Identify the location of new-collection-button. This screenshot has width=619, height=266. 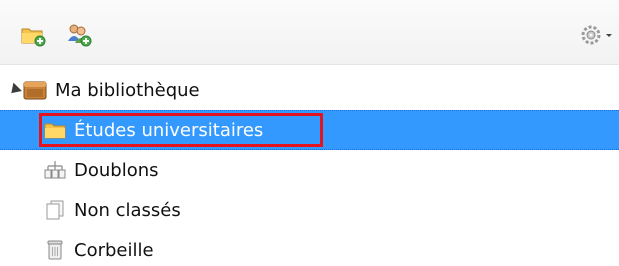
(33, 35).